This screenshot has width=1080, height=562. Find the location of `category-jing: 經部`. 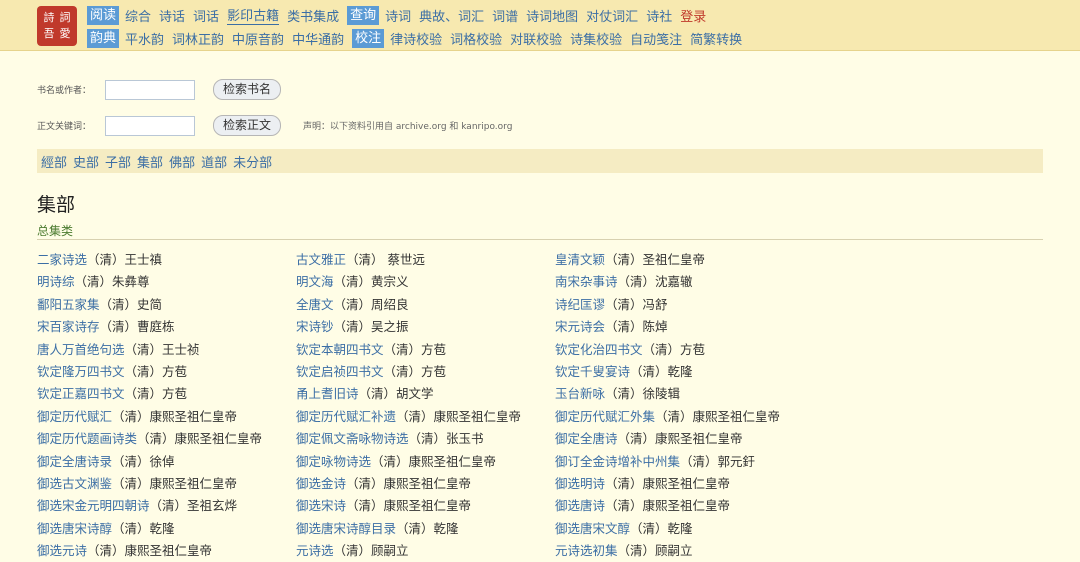

category-jing: 經部 is located at coordinates (54, 161).